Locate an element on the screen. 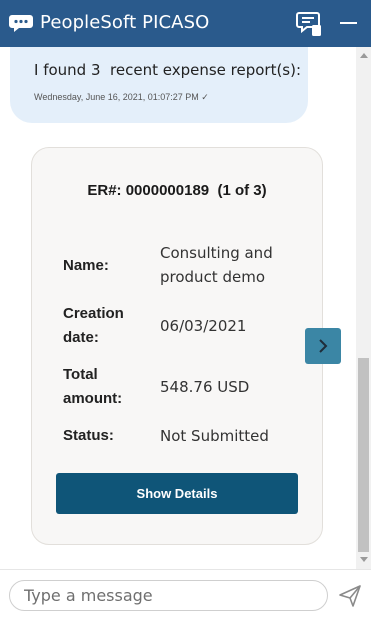 The image size is (371, 620). chat-header: PeopleSoft PICASO is located at coordinates (185, 23).